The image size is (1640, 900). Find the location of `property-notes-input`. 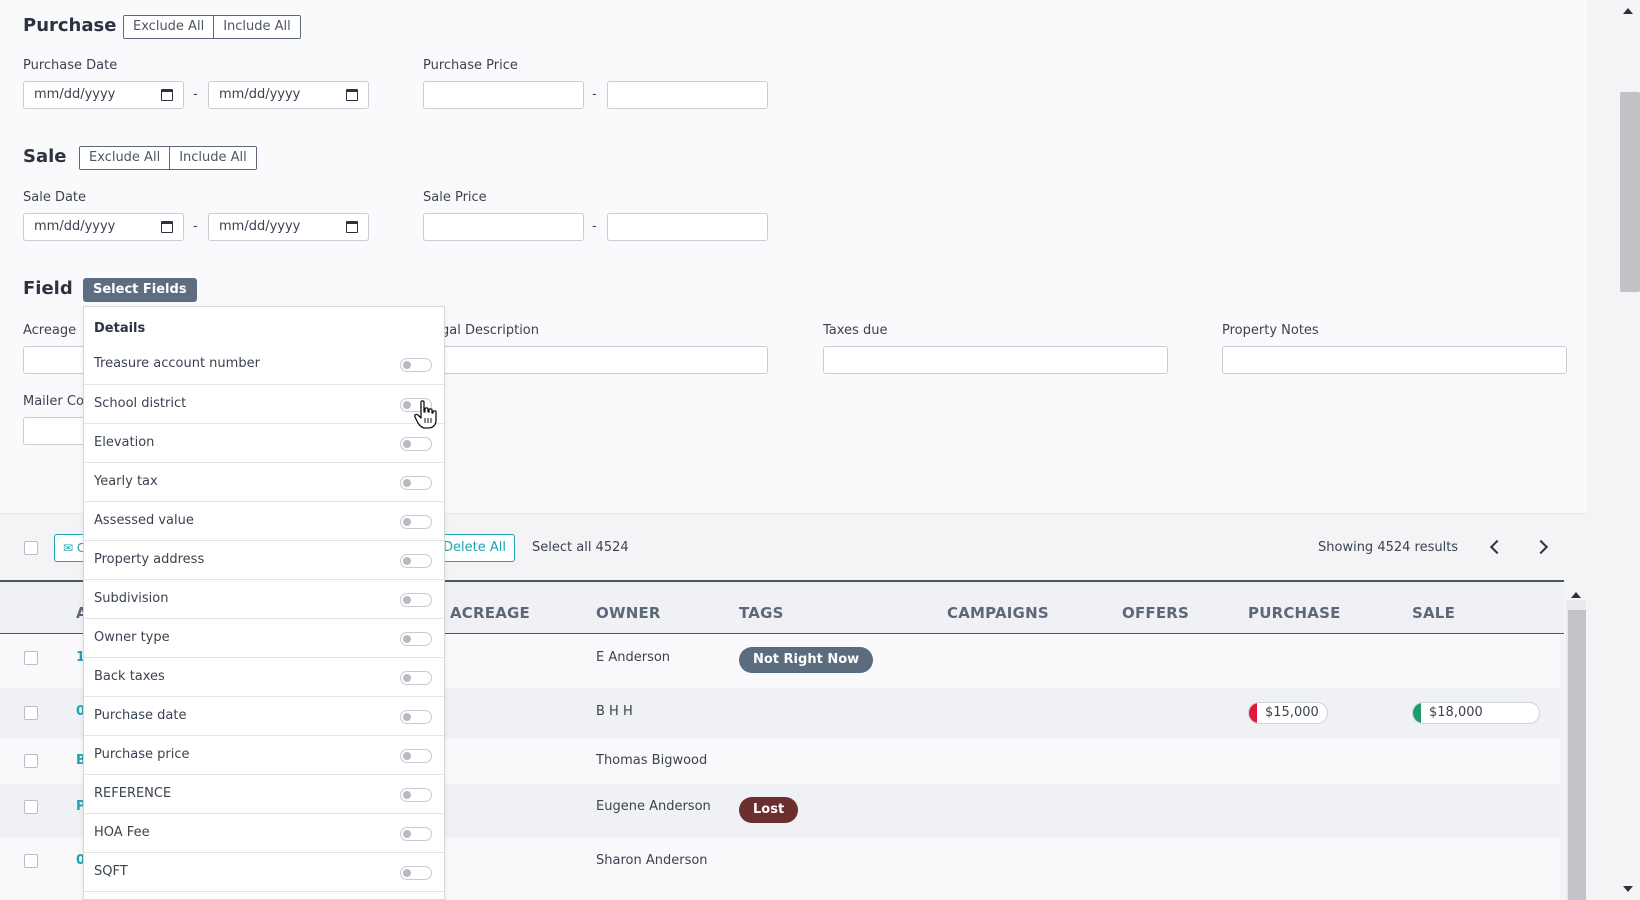

property-notes-input is located at coordinates (1394, 360).